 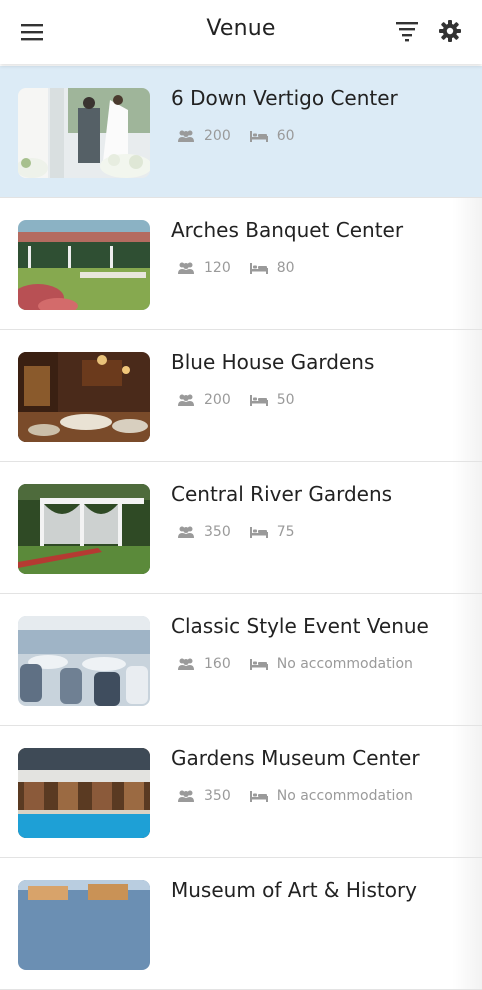 I want to click on venue-name: Blue House Gardens, so click(x=273, y=362).